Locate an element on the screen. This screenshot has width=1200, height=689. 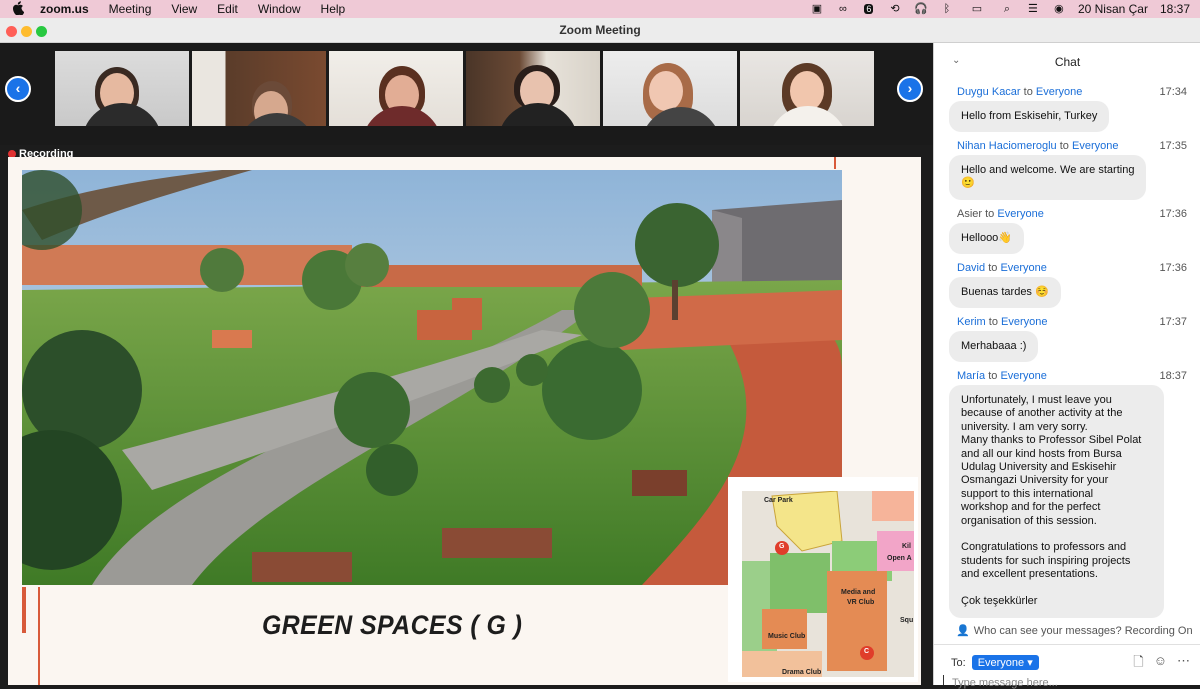
recipient-select: Everyone ▾ is located at coordinates (1005, 662).